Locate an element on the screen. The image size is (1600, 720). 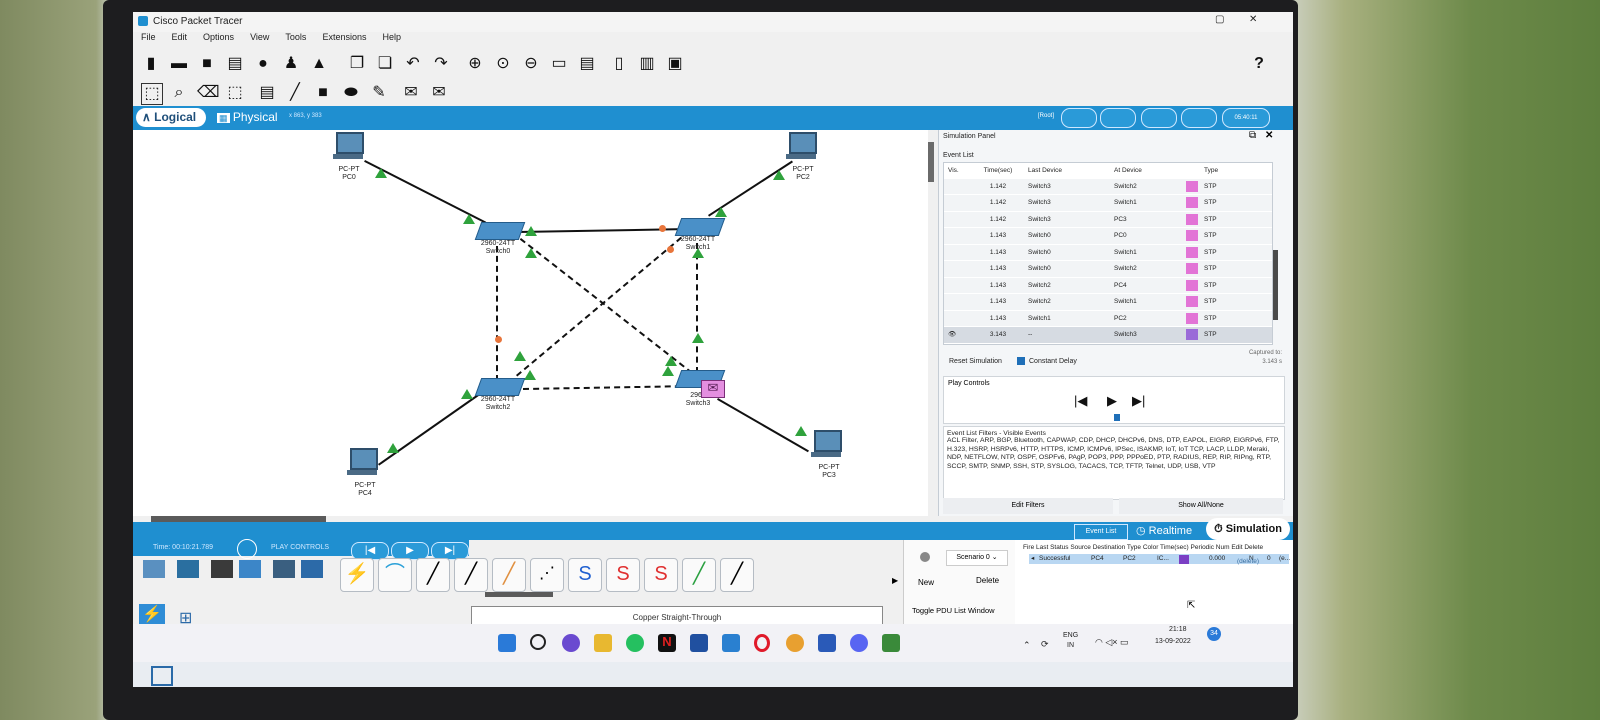
activity-wizard-icon: ♟ is located at coordinates (291, 64).